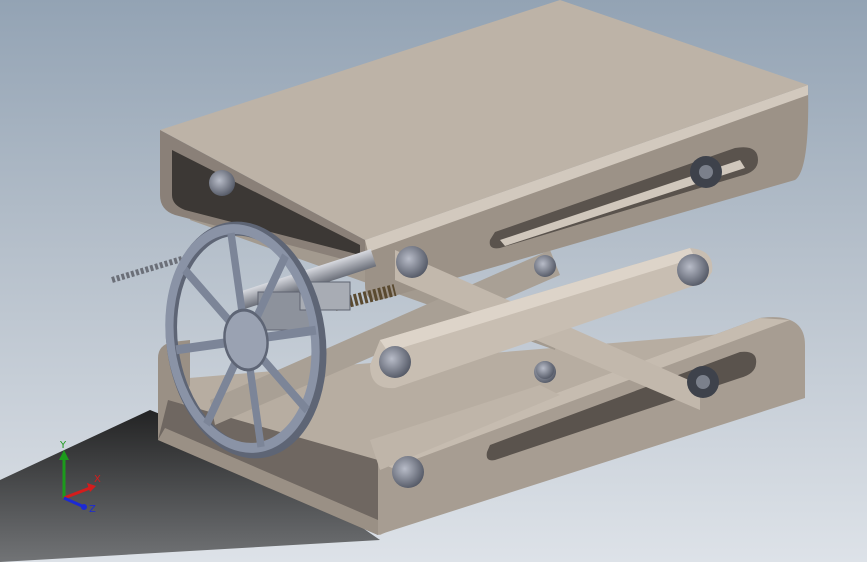 The height and width of the screenshot is (562, 867). What do you see at coordinates (80, 480) in the screenshot?
I see `view-orientation-triad: Y X Z` at bounding box center [80, 480].